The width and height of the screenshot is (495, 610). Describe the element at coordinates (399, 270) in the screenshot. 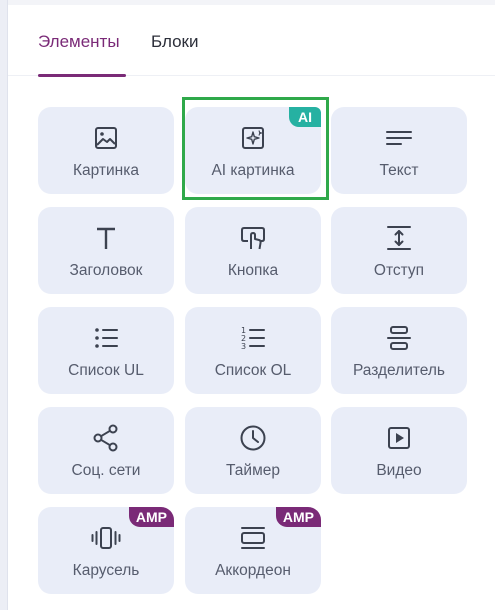

I see `element-label: Отступ` at that location.